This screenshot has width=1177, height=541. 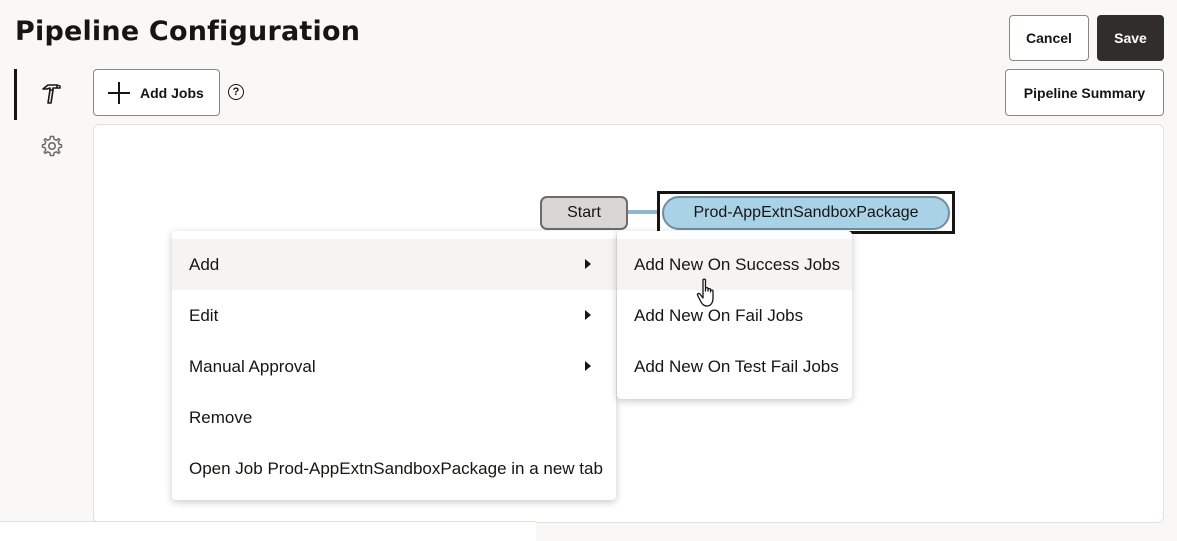 I want to click on submenu-item-add-on-success: Add New On Success Jobs, so click(x=734, y=264).